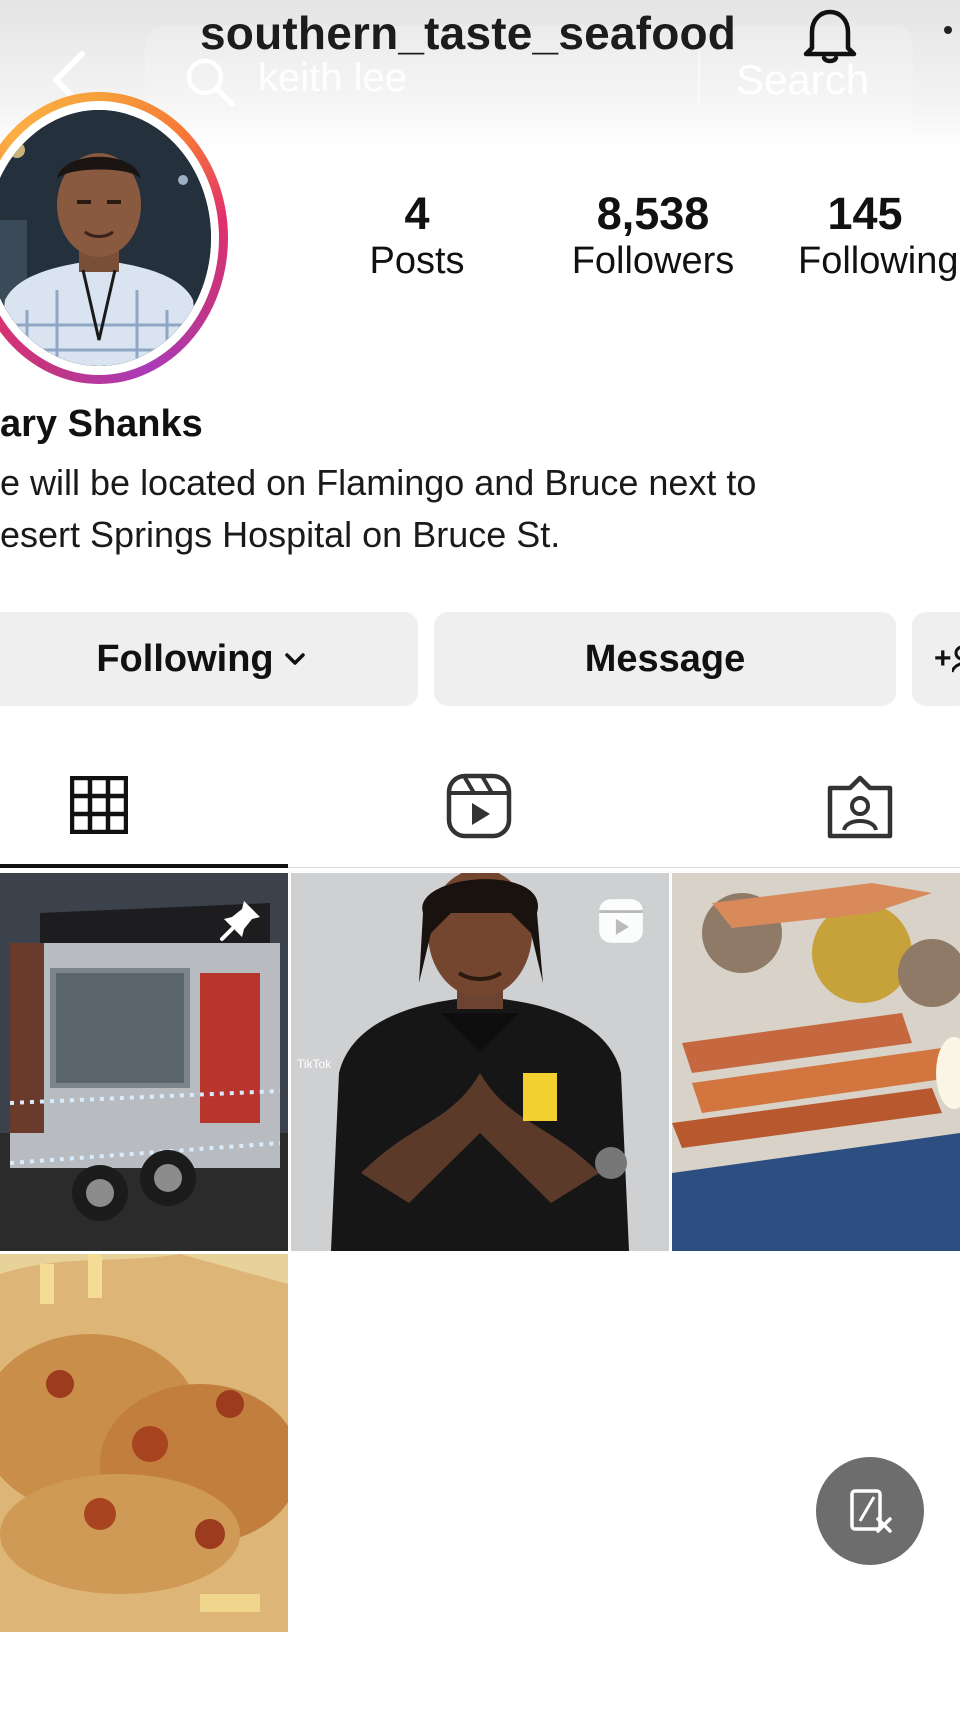 The width and height of the screenshot is (960, 1727). Describe the element at coordinates (314, 1064) in the screenshot. I see `tiktok-watermark: TikTok` at that location.